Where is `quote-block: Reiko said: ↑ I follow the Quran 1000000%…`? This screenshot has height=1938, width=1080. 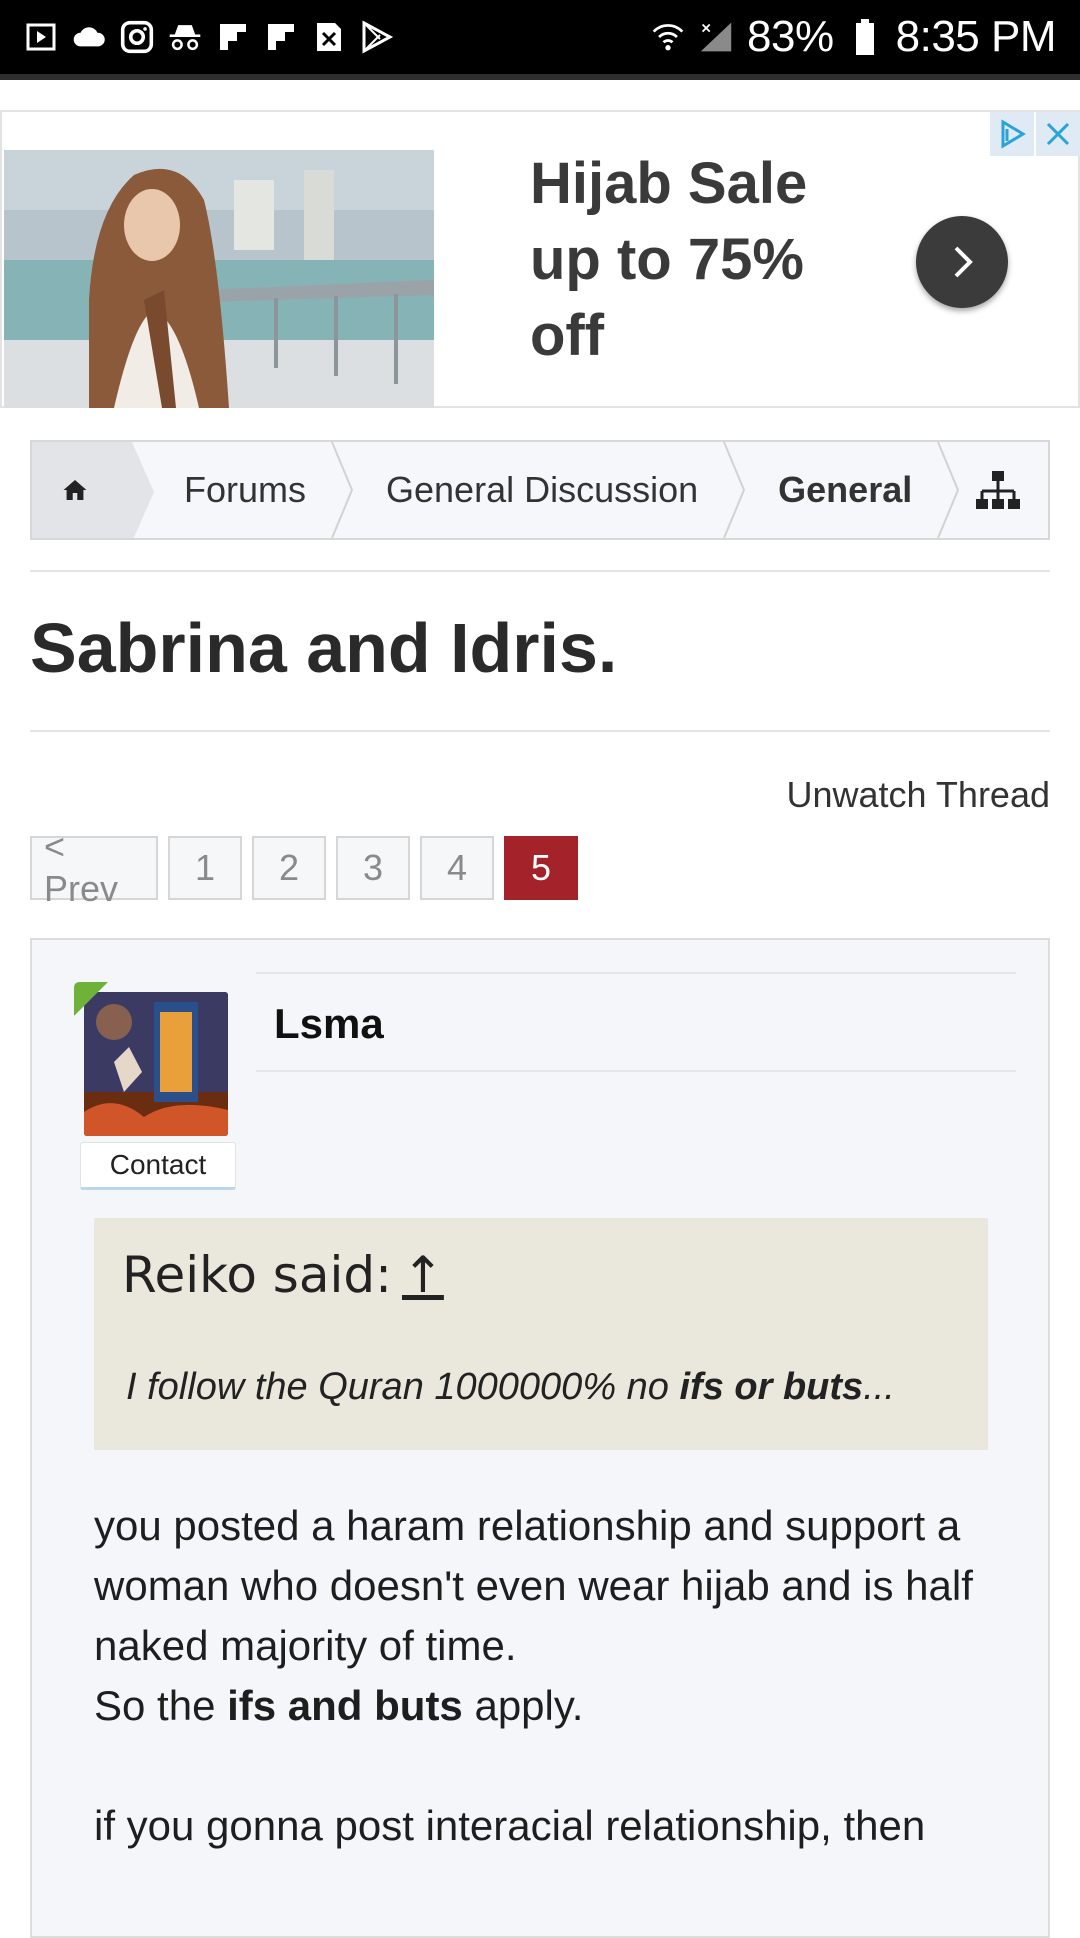
quote-block: Reiko said: ↑ I follow the Quran 1000000%… is located at coordinates (541, 1334).